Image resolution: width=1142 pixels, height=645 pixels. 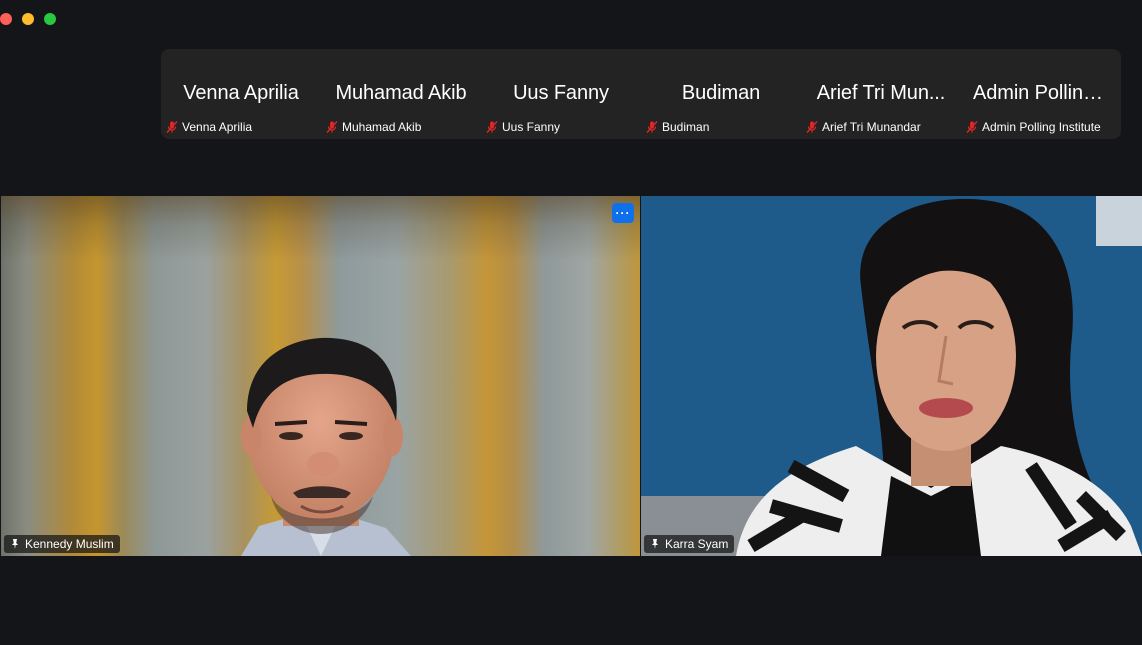 I want to click on participant-tile: Budiman Budiman, so click(x=721, y=94).